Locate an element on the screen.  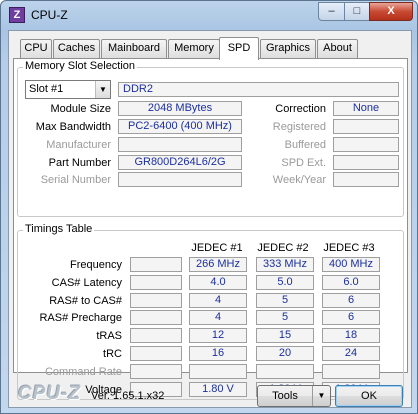
week-year-value is located at coordinates (366, 179).